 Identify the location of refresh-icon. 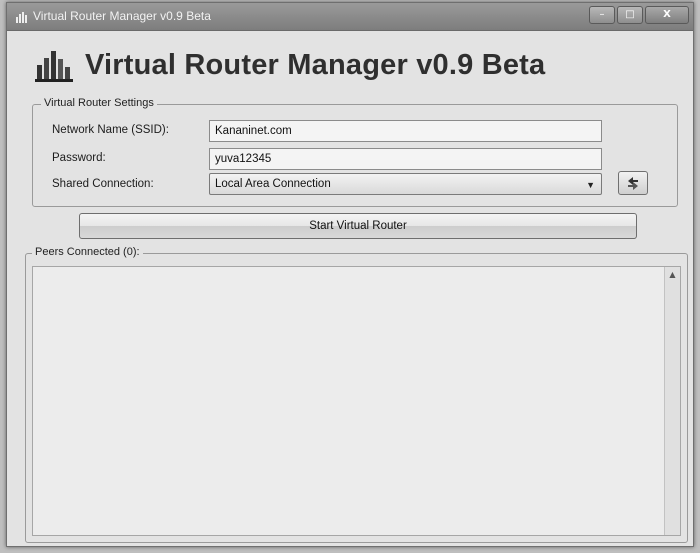
(633, 183).